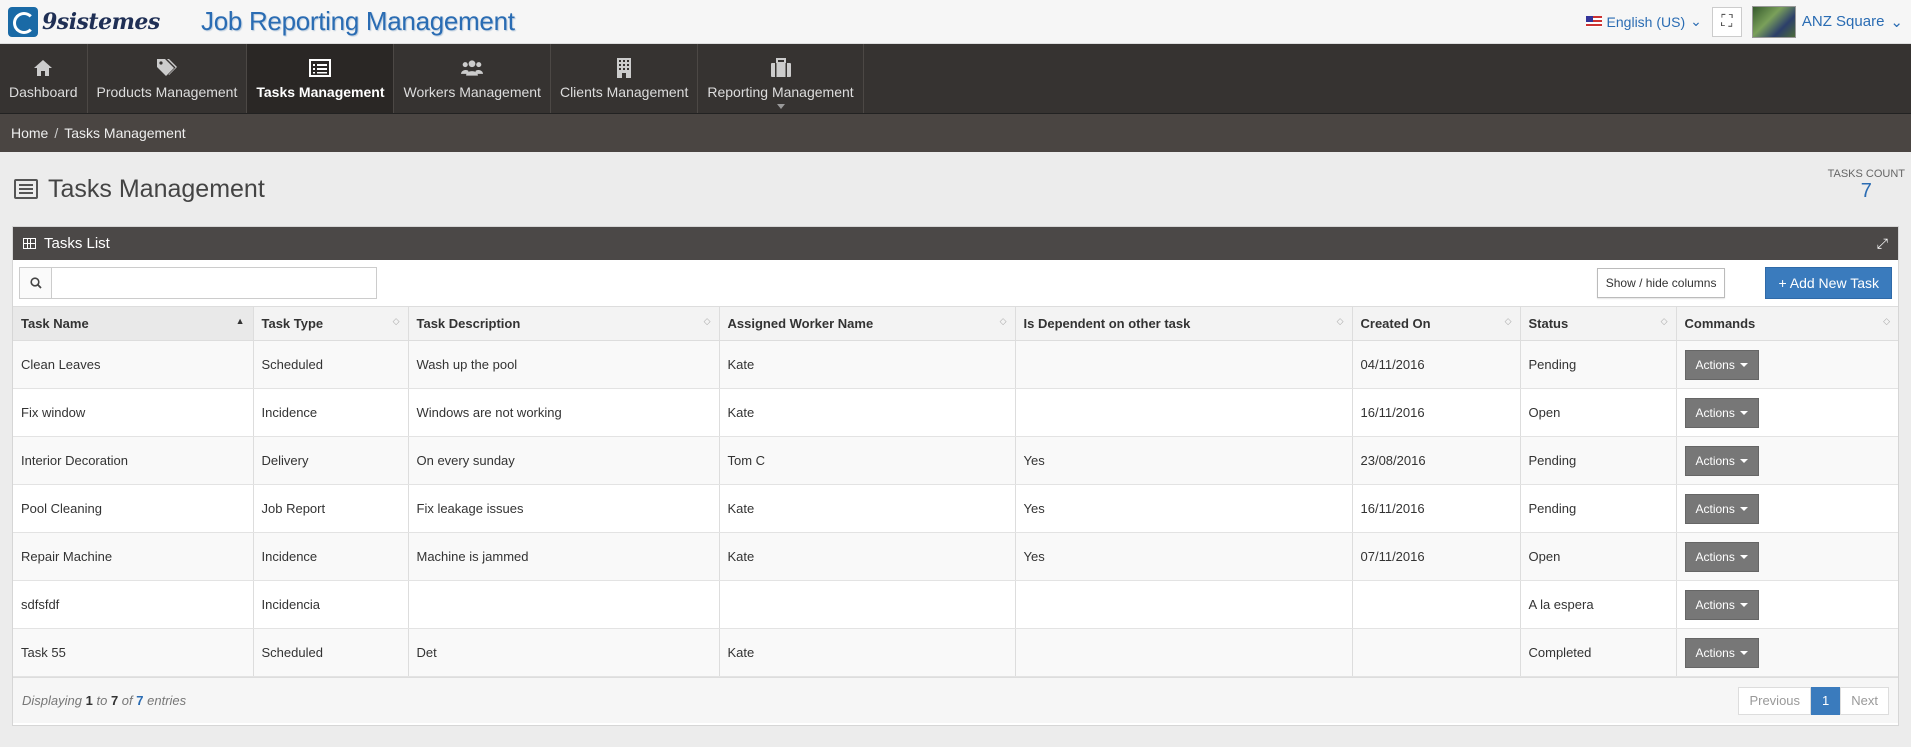  Describe the element at coordinates (1827, 21) in the screenshot. I see `user-menu: ANZ Square ⌄` at that location.